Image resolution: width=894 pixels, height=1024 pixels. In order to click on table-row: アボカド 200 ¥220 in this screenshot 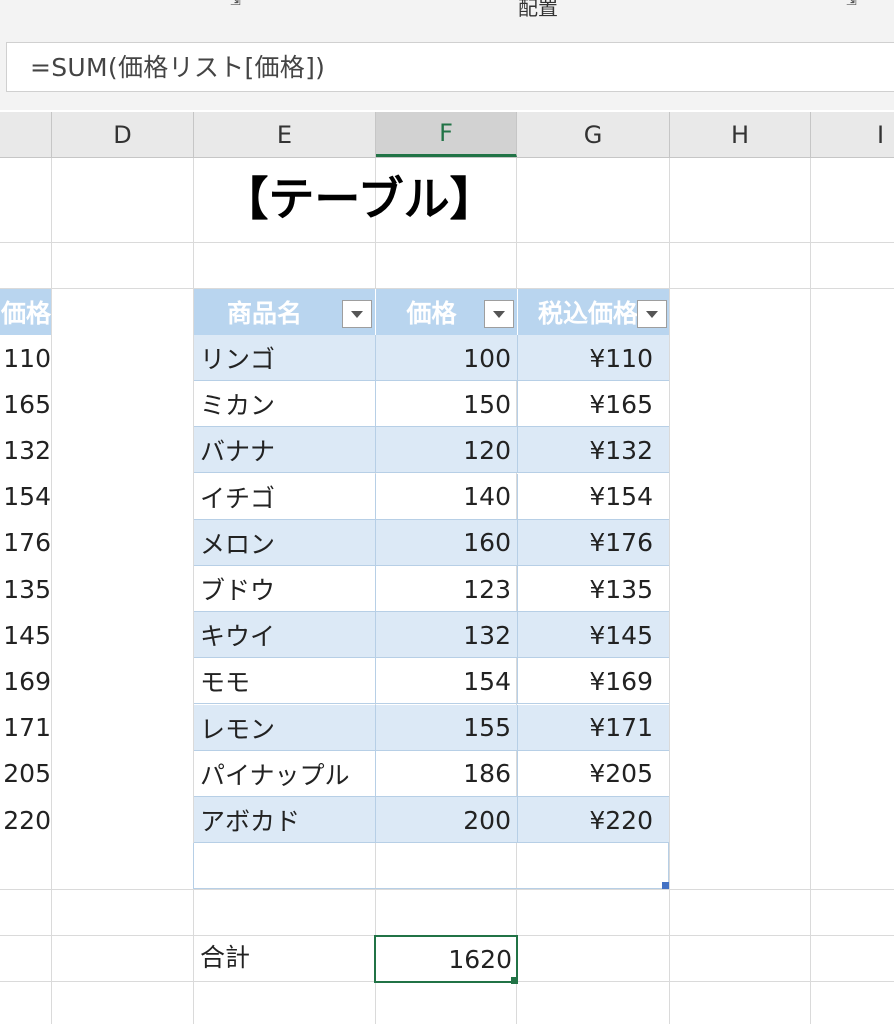, I will do `click(431, 820)`.